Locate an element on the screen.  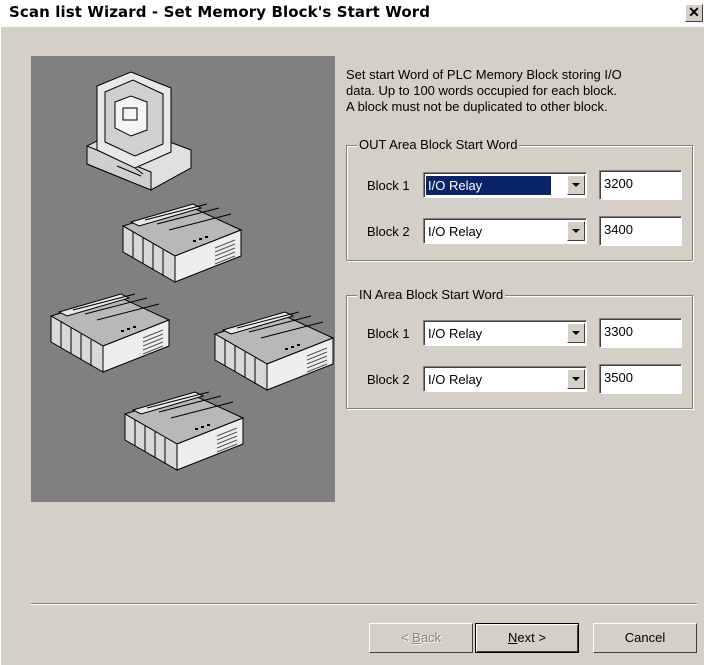
close-icon: ✕ is located at coordinates (694, 12).